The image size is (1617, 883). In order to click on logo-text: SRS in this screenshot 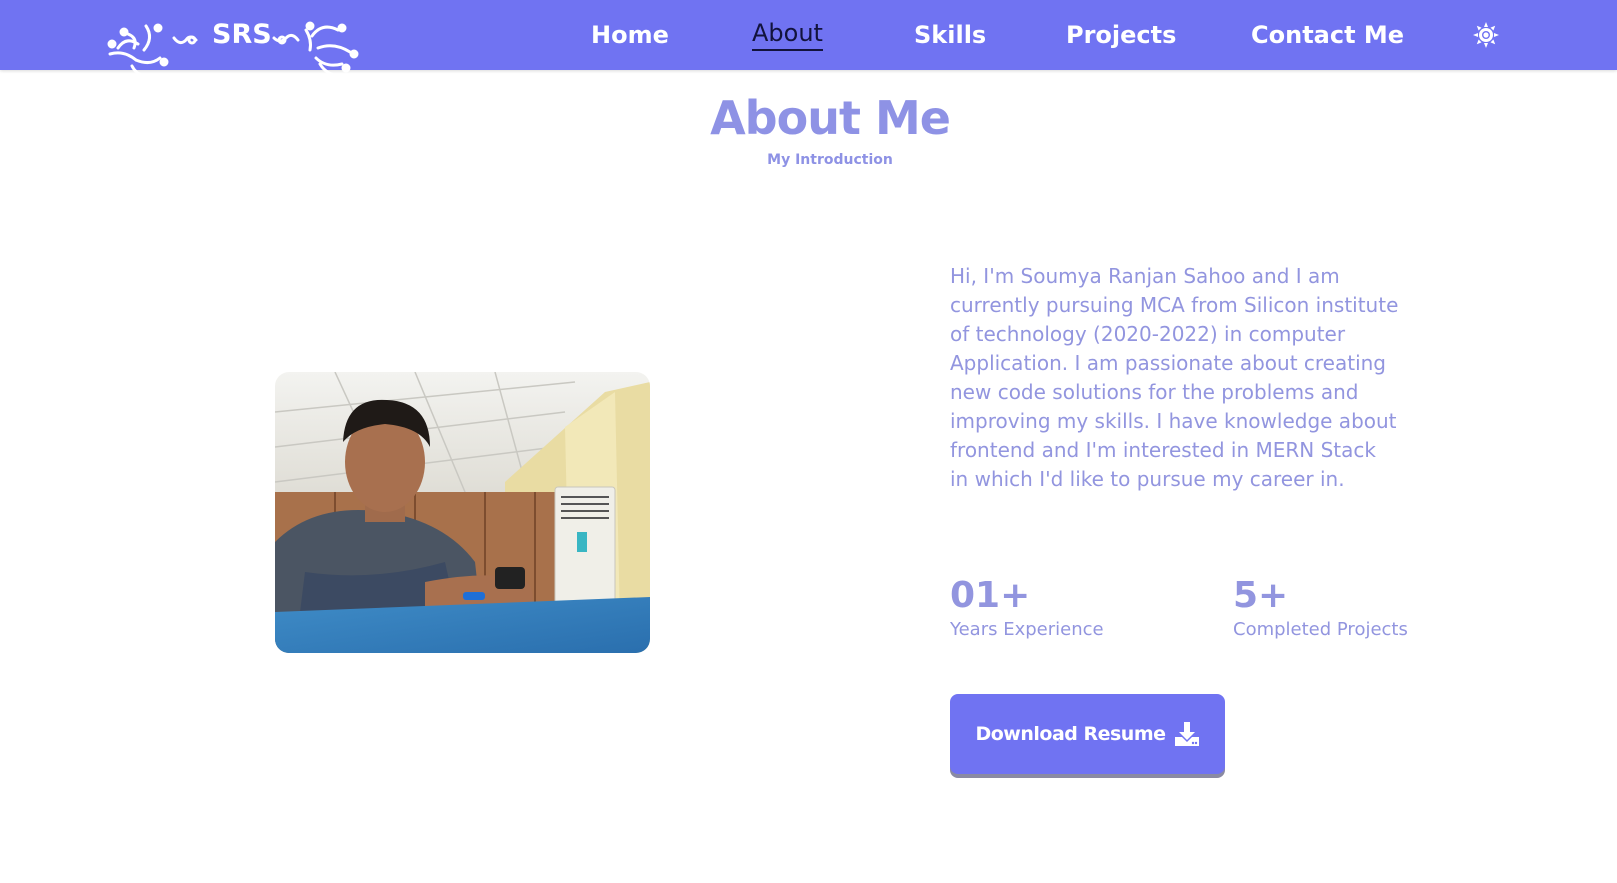, I will do `click(242, 34)`.